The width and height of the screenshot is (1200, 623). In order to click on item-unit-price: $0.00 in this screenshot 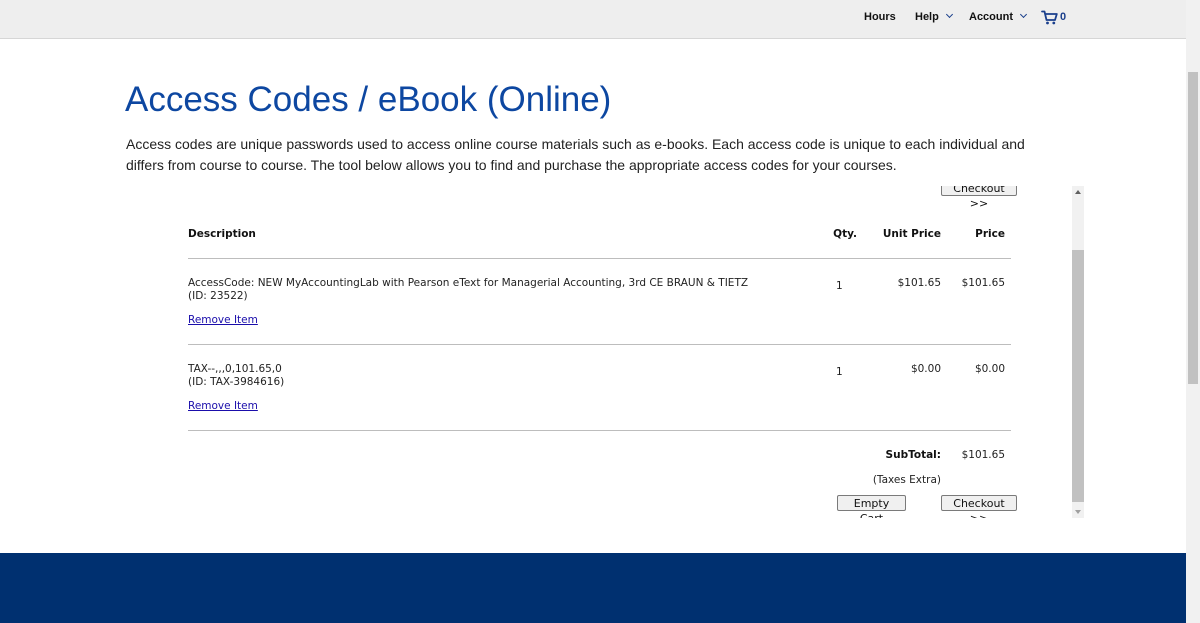, I will do `click(925, 369)`.